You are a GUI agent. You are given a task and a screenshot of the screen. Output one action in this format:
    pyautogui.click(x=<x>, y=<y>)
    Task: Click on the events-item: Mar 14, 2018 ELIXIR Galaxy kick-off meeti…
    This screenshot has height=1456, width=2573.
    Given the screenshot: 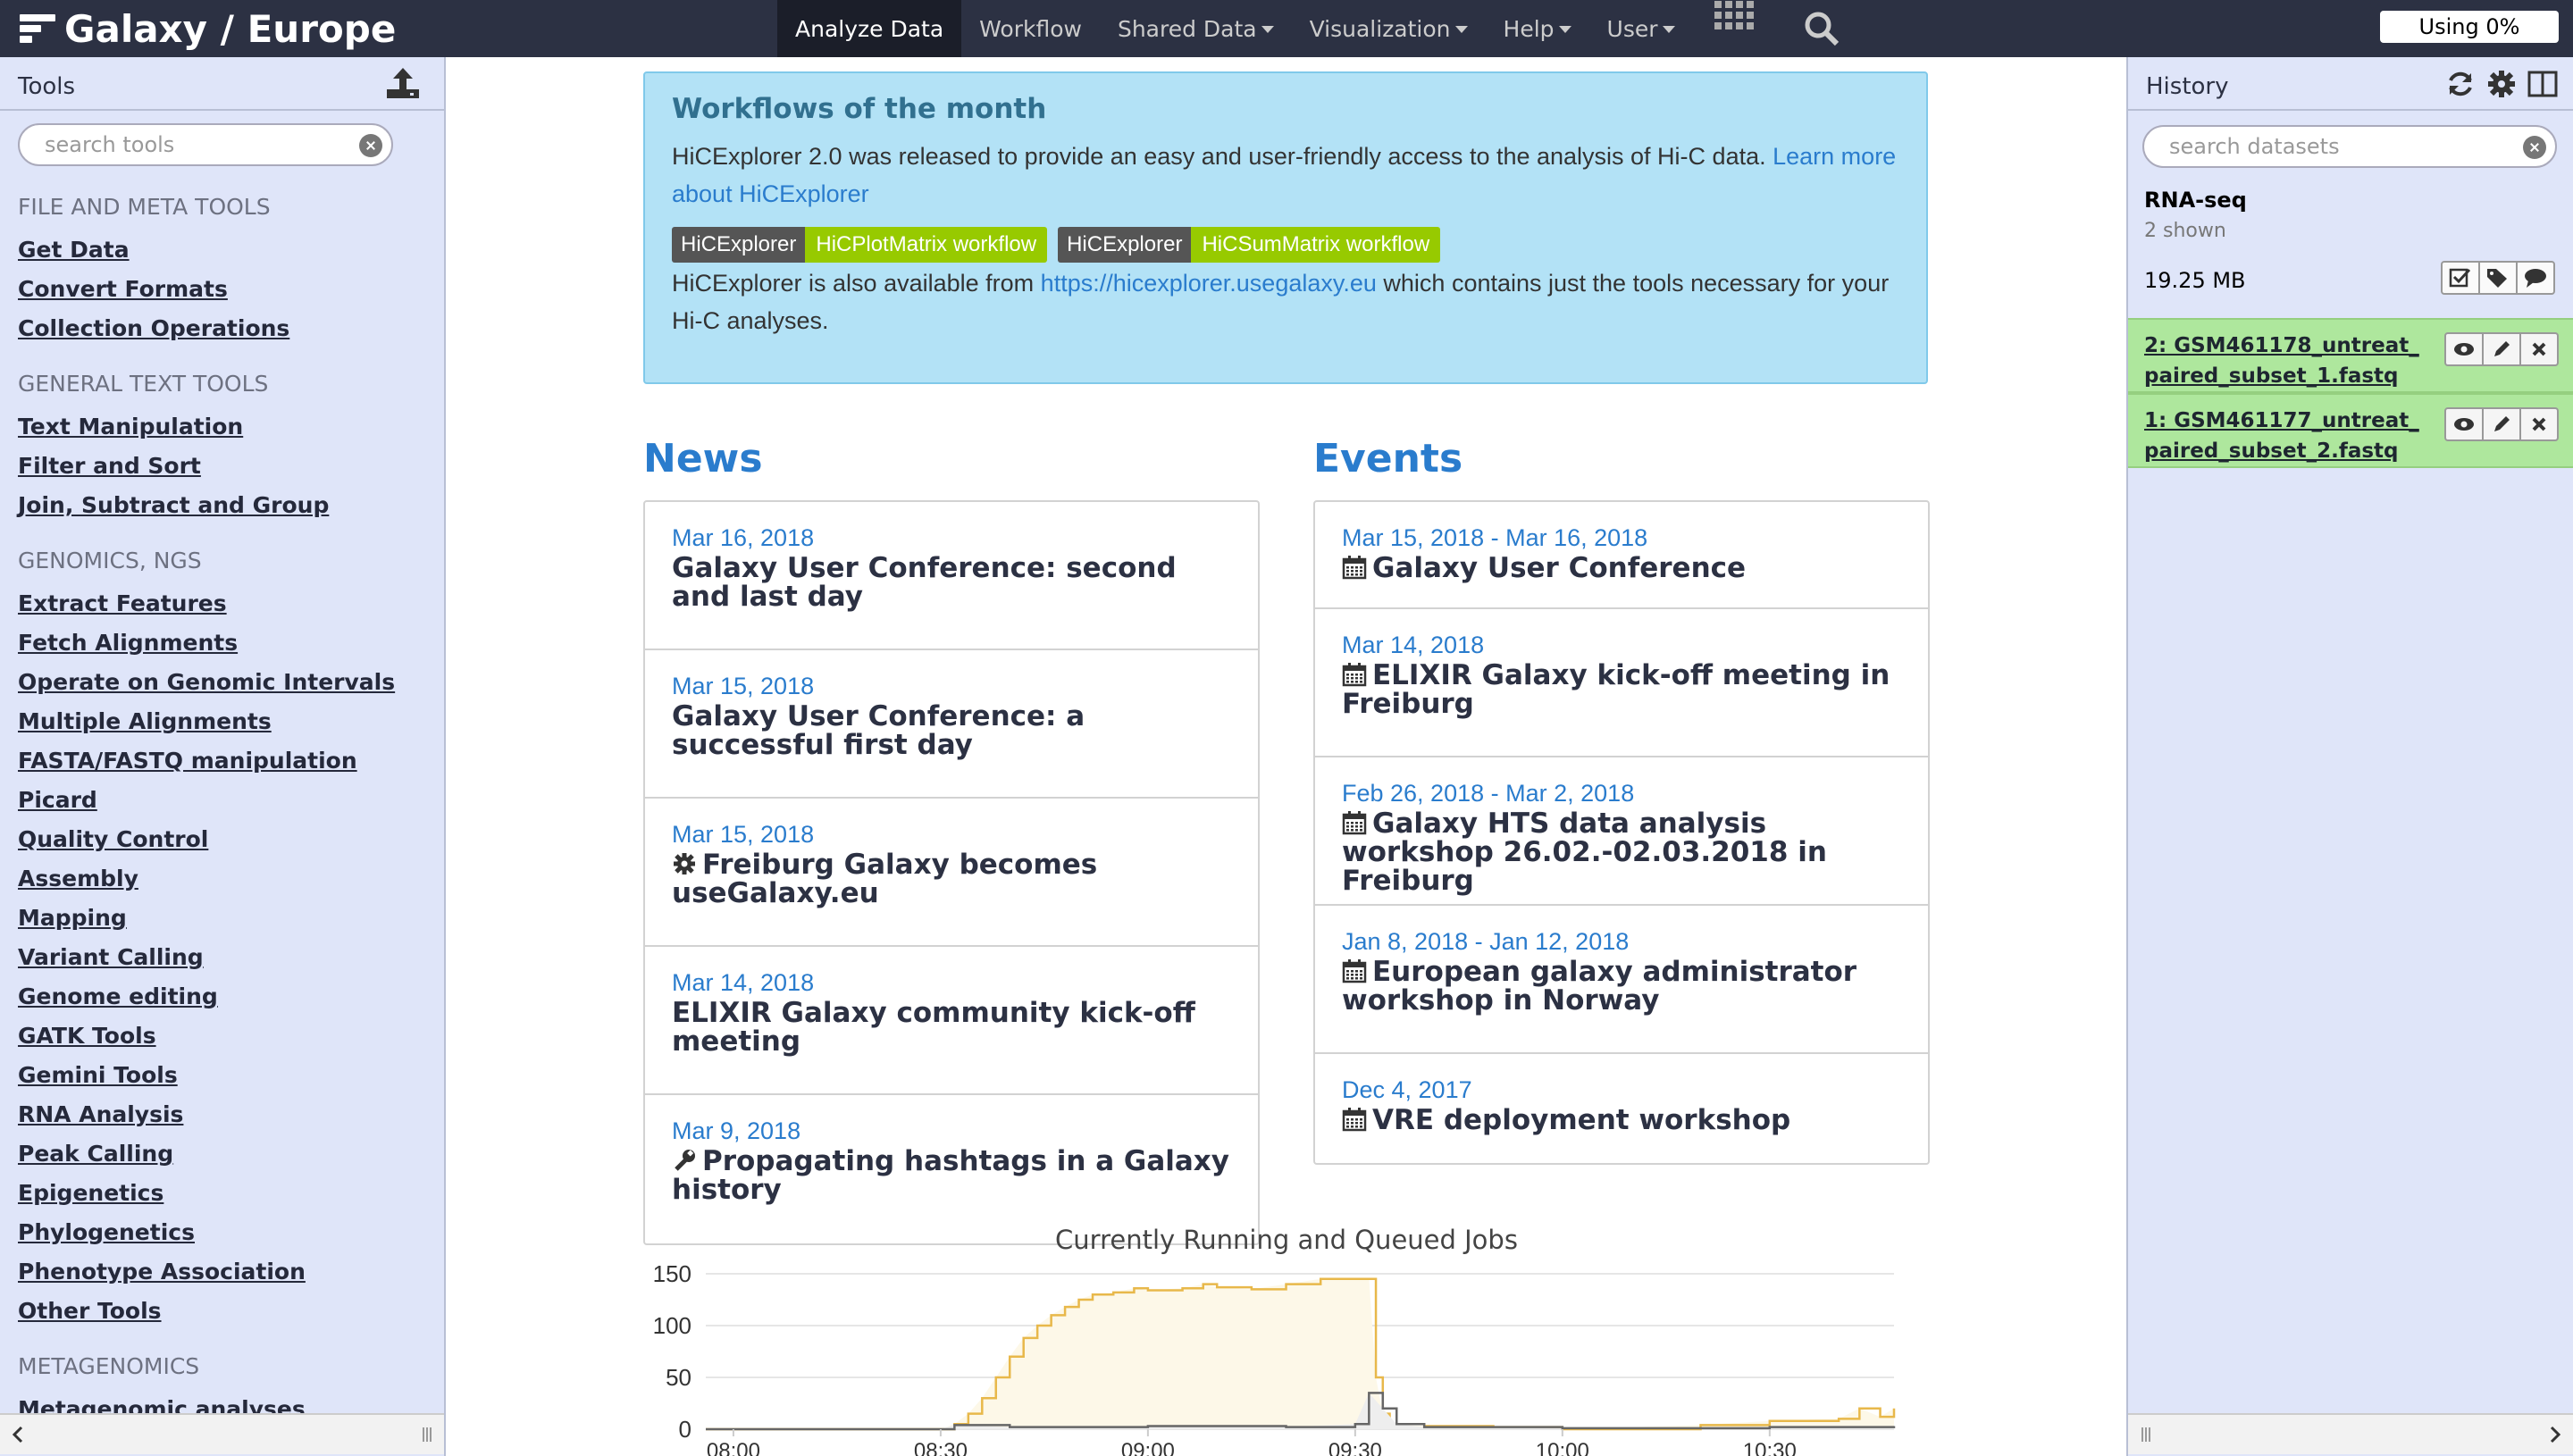 What is the action you would take?
    pyautogui.click(x=1621, y=683)
    